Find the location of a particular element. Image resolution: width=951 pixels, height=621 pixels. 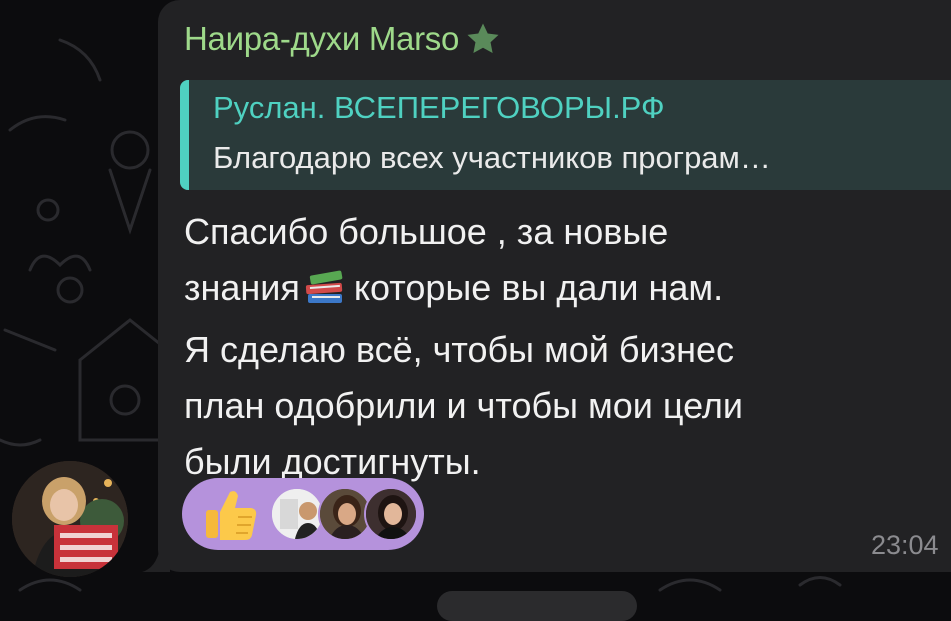

reply-accent-bar is located at coordinates (184, 135).